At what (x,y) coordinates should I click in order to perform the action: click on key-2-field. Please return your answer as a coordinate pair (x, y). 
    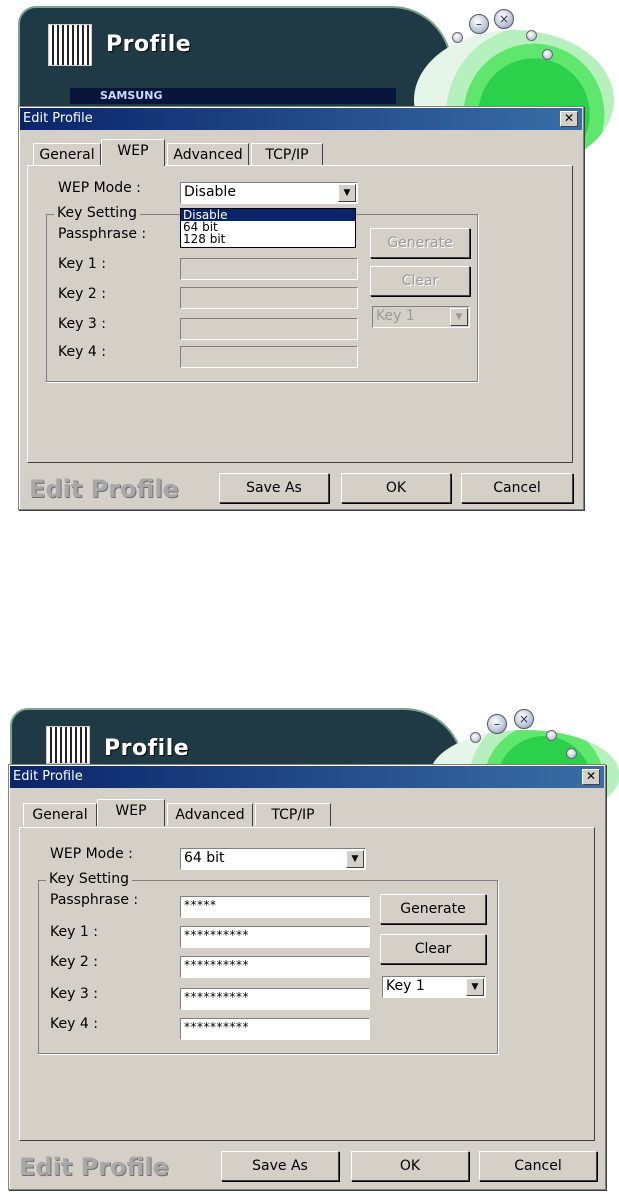
    Looking at the image, I should click on (269, 298).